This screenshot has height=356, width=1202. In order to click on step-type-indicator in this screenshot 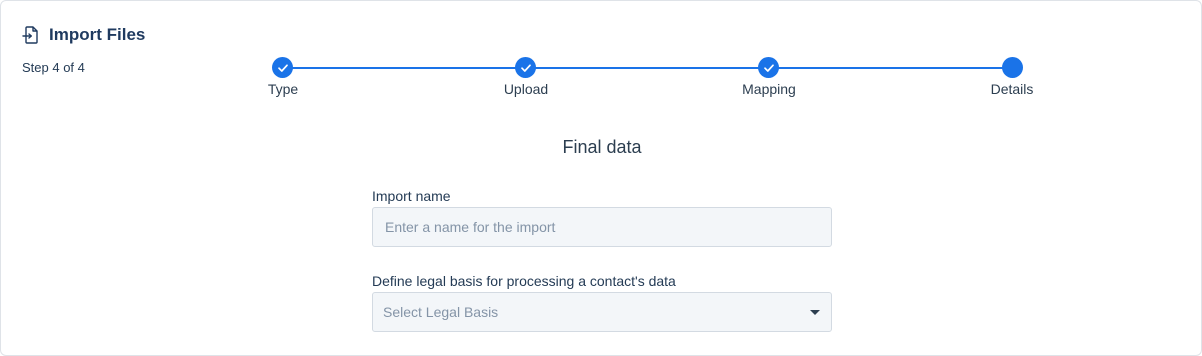, I will do `click(282, 67)`.